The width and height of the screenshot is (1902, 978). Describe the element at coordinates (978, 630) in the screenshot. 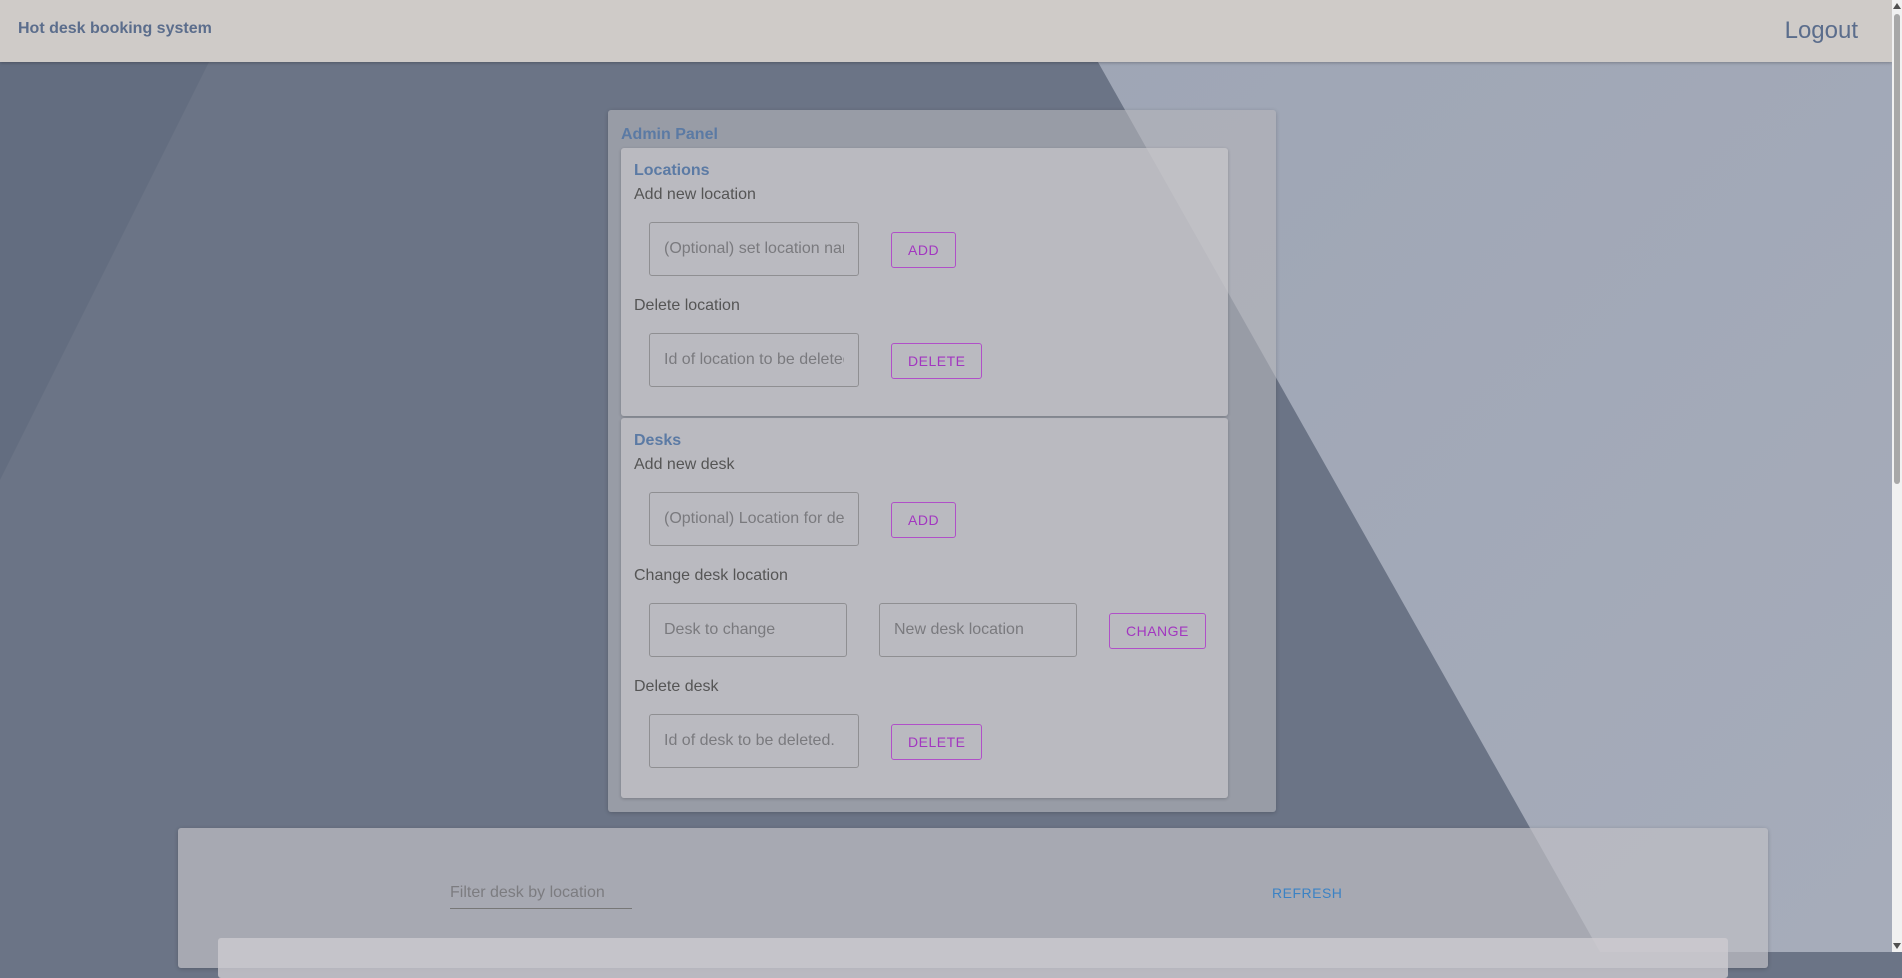

I see `new-desk-location-input` at that location.